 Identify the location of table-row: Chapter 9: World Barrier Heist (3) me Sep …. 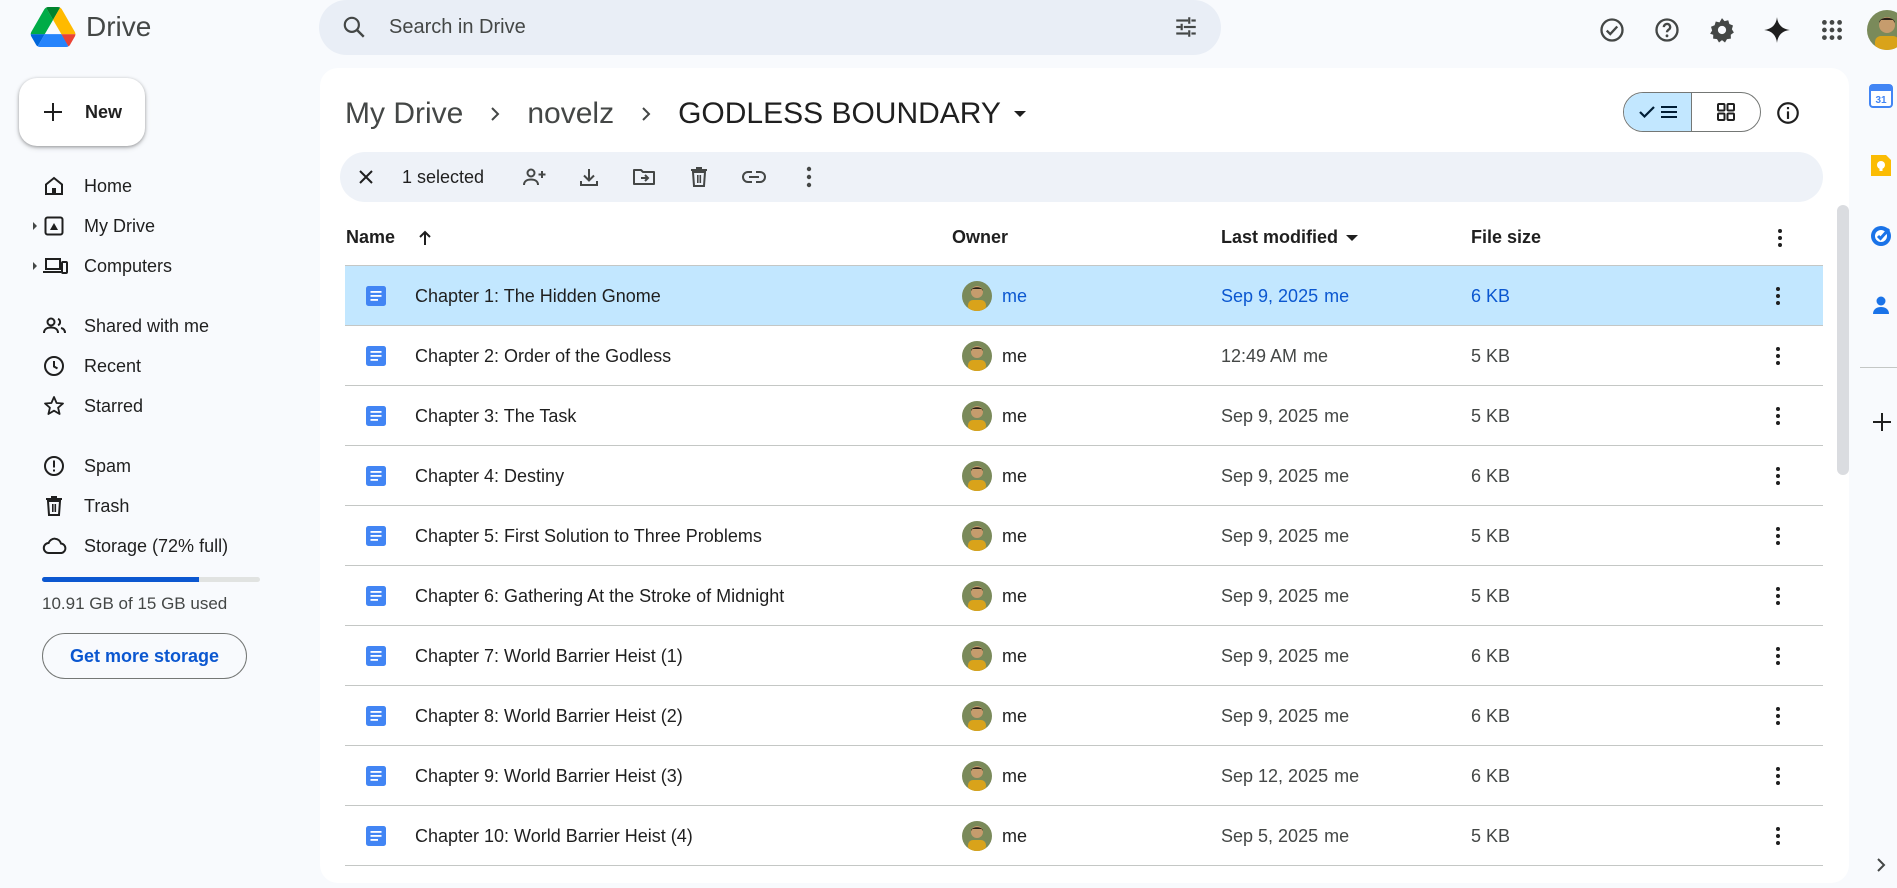
(1084, 776).